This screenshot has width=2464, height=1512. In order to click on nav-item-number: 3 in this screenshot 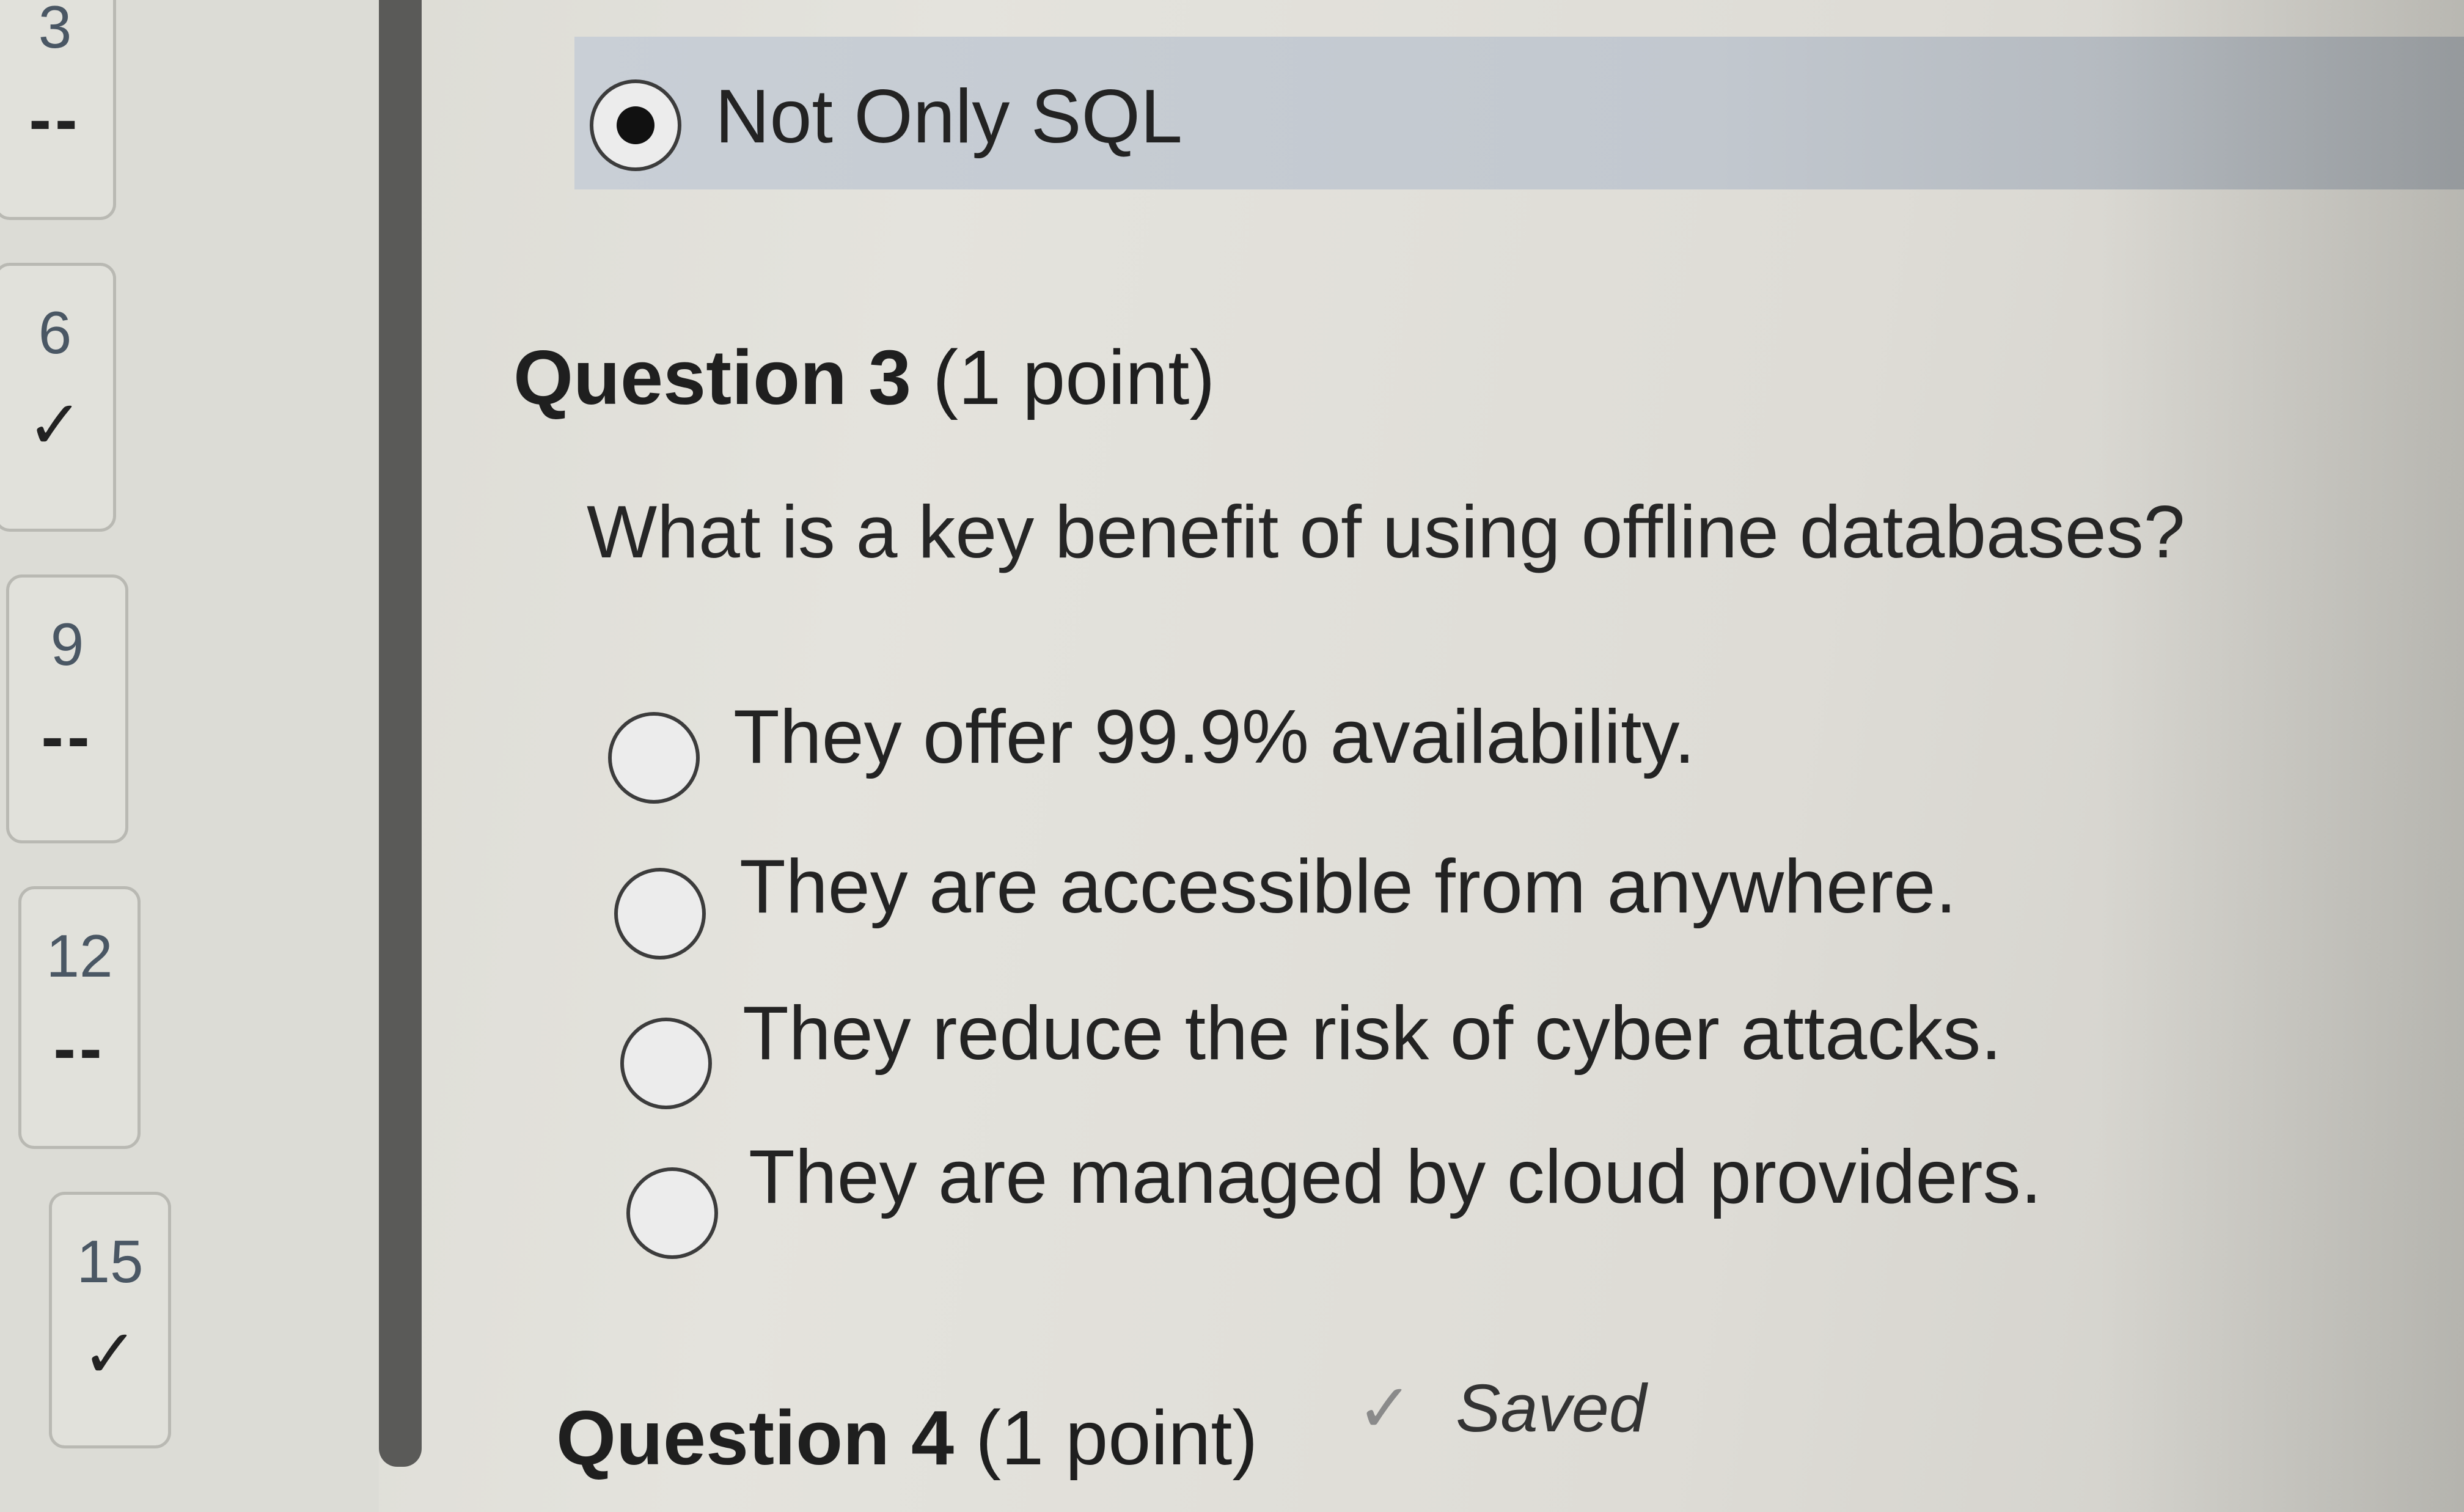, I will do `click(55, 30)`.